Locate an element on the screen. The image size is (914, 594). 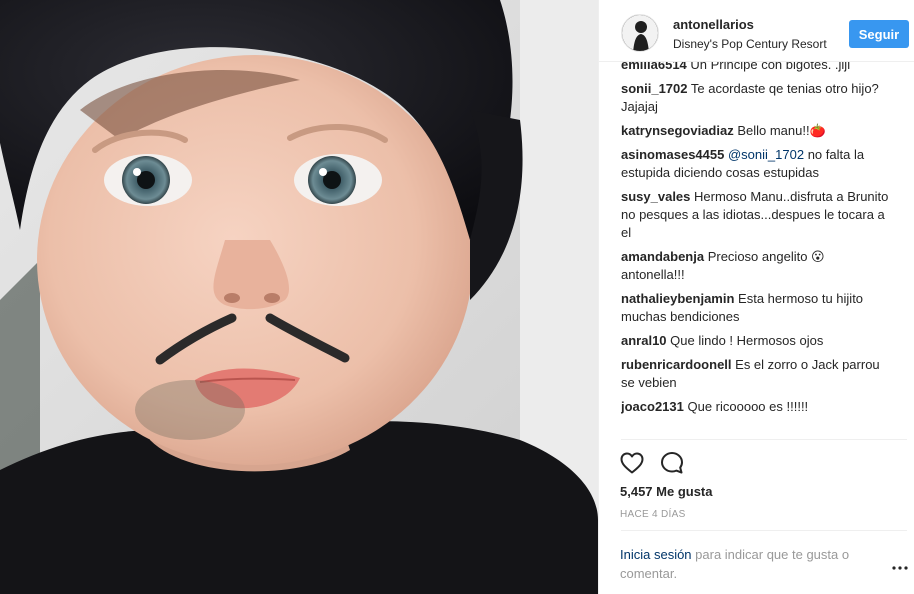
post-author-username: antonellarios is located at coordinates (713, 24).